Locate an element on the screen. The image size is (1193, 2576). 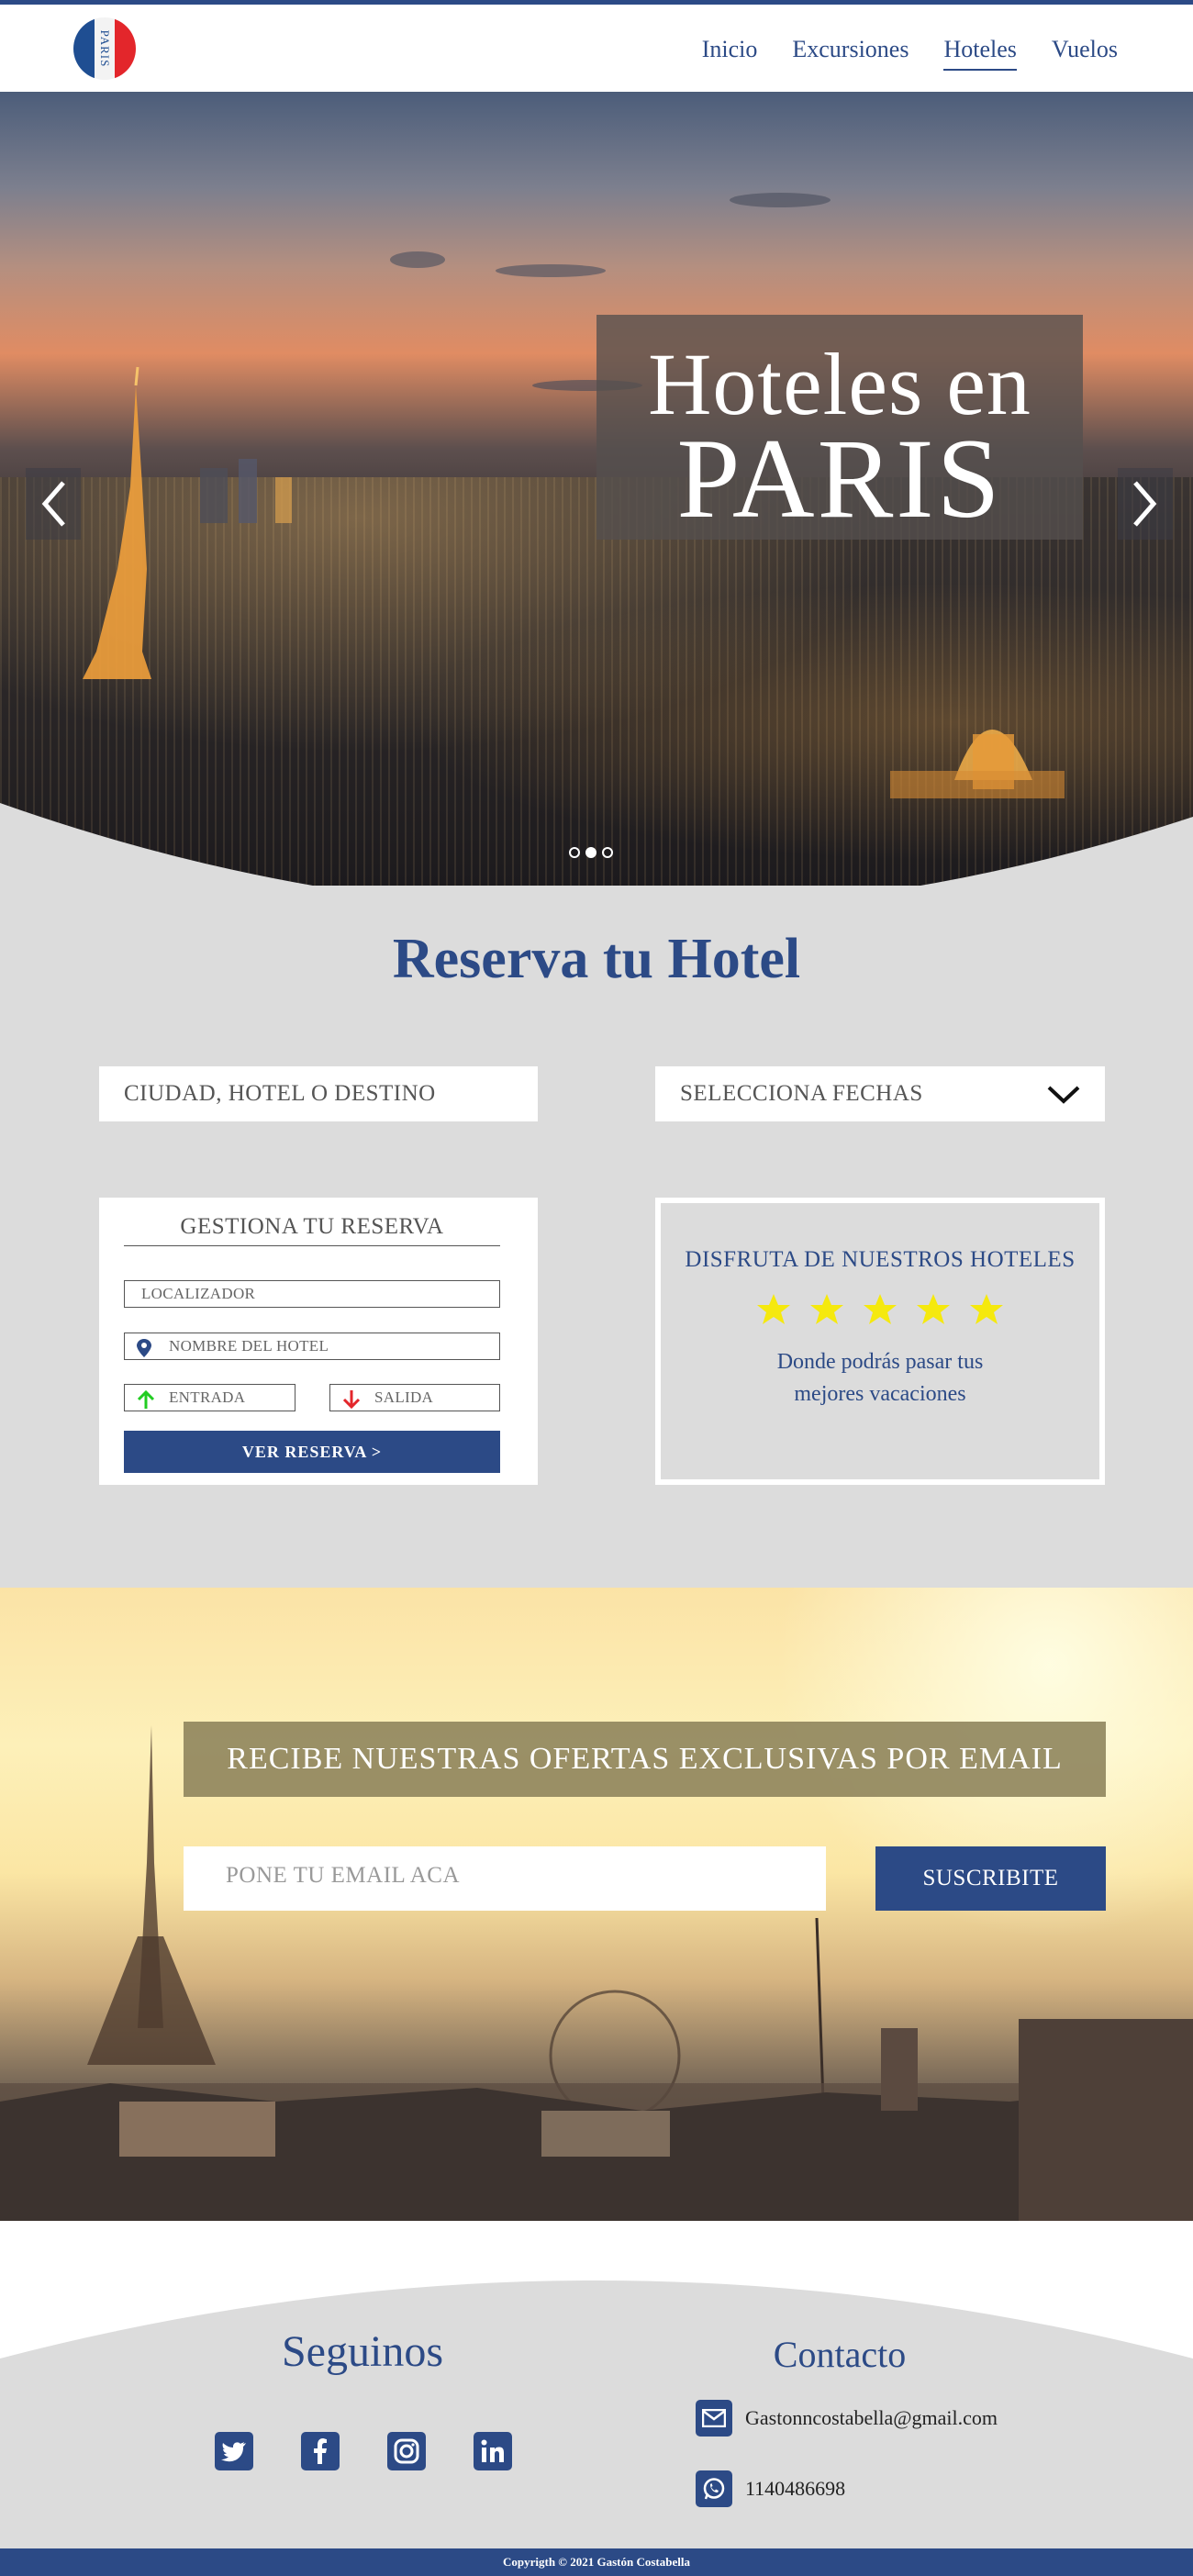
contact-title: Contacto is located at coordinates (840, 2354).